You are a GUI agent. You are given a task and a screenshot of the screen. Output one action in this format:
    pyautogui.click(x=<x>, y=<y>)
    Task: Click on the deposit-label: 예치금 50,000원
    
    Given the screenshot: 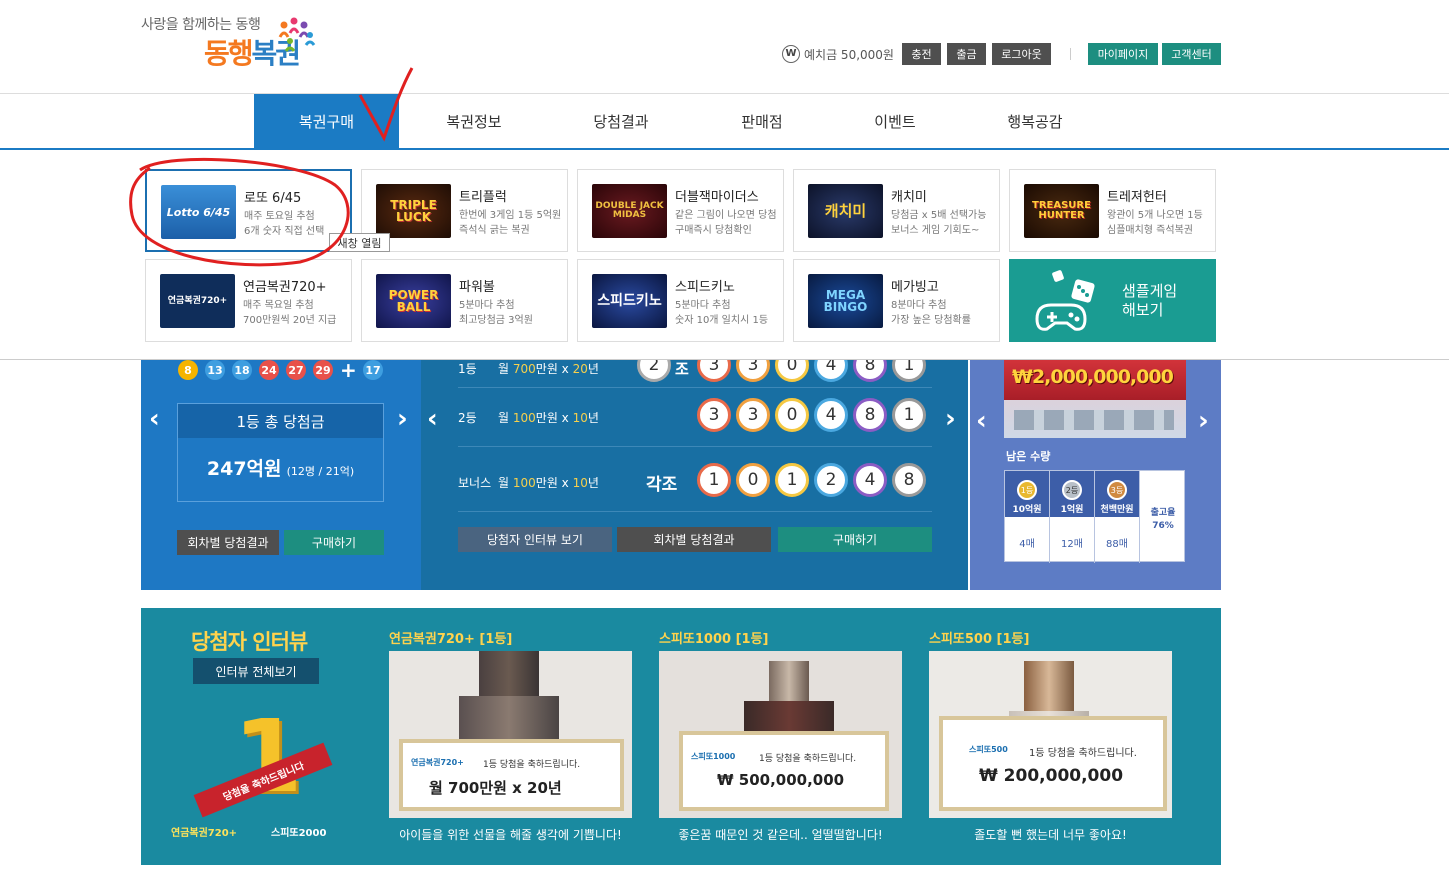 What is the action you would take?
    pyautogui.click(x=849, y=54)
    